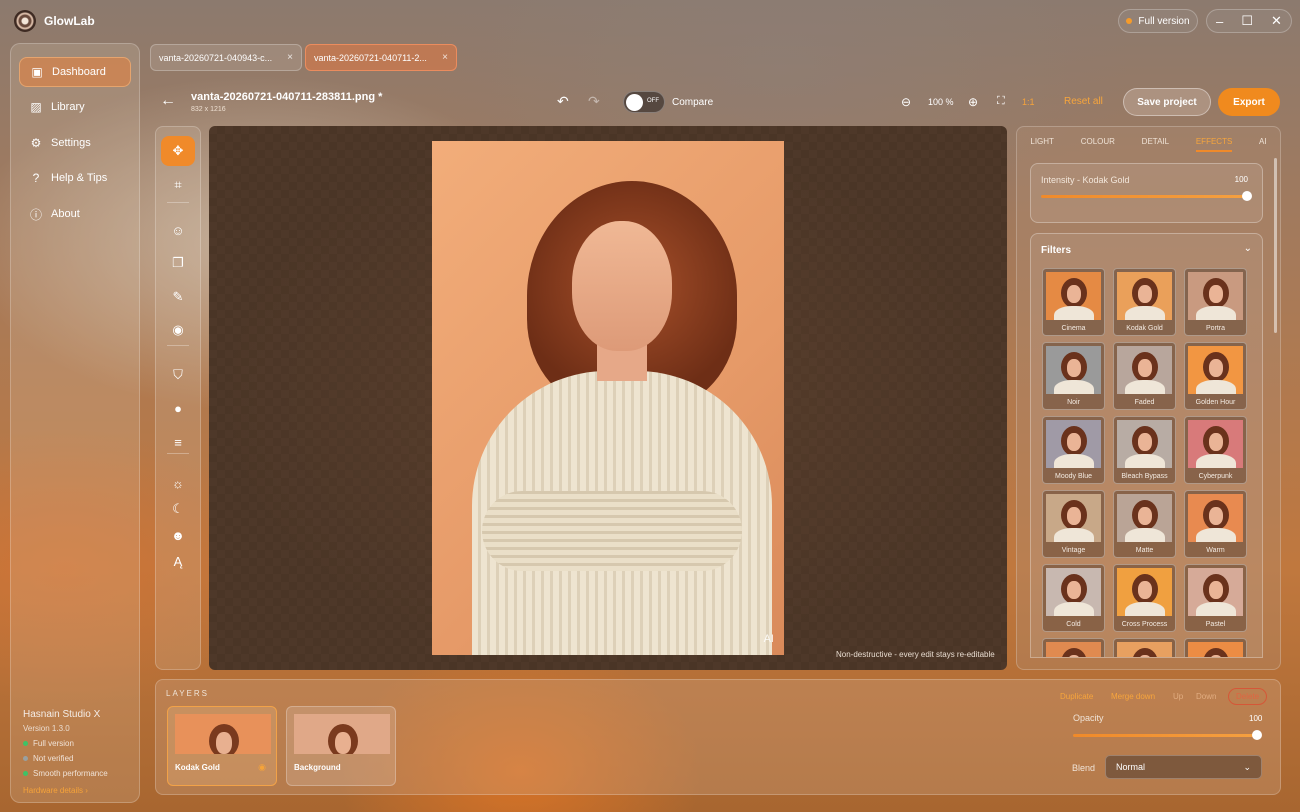 Image resolution: width=1300 pixels, height=812 pixels. What do you see at coordinates (178, 408) in the screenshot?
I see `circle-tool-icon: ●` at bounding box center [178, 408].